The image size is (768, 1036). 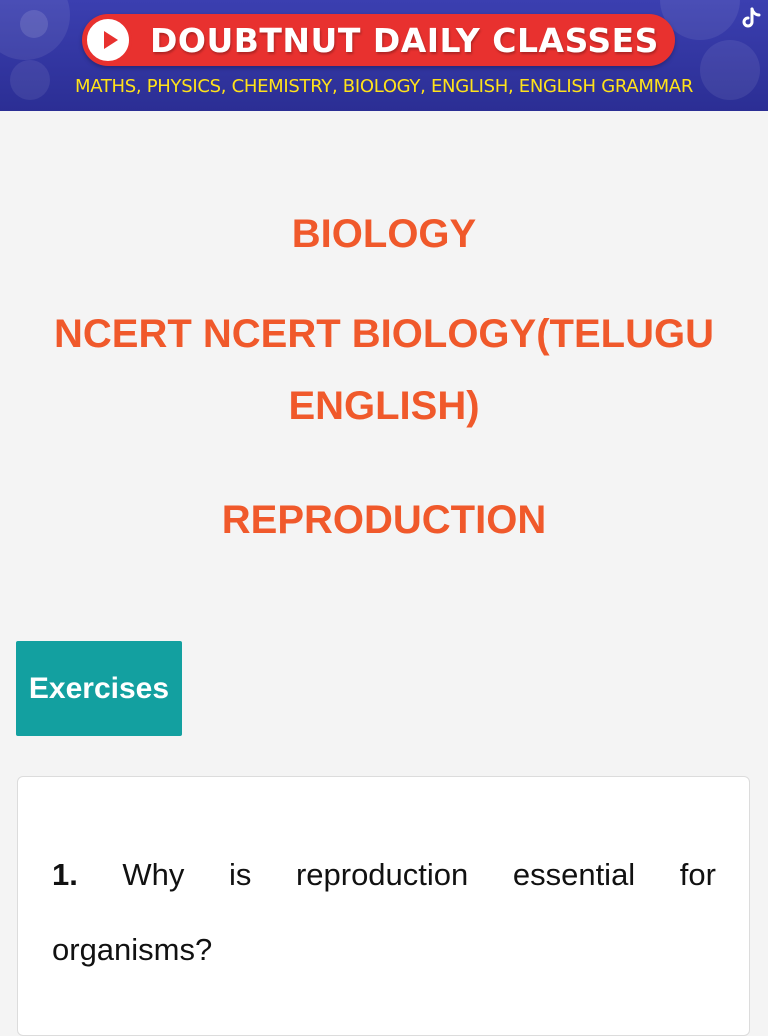 I want to click on question-number: 1., so click(x=65, y=874).